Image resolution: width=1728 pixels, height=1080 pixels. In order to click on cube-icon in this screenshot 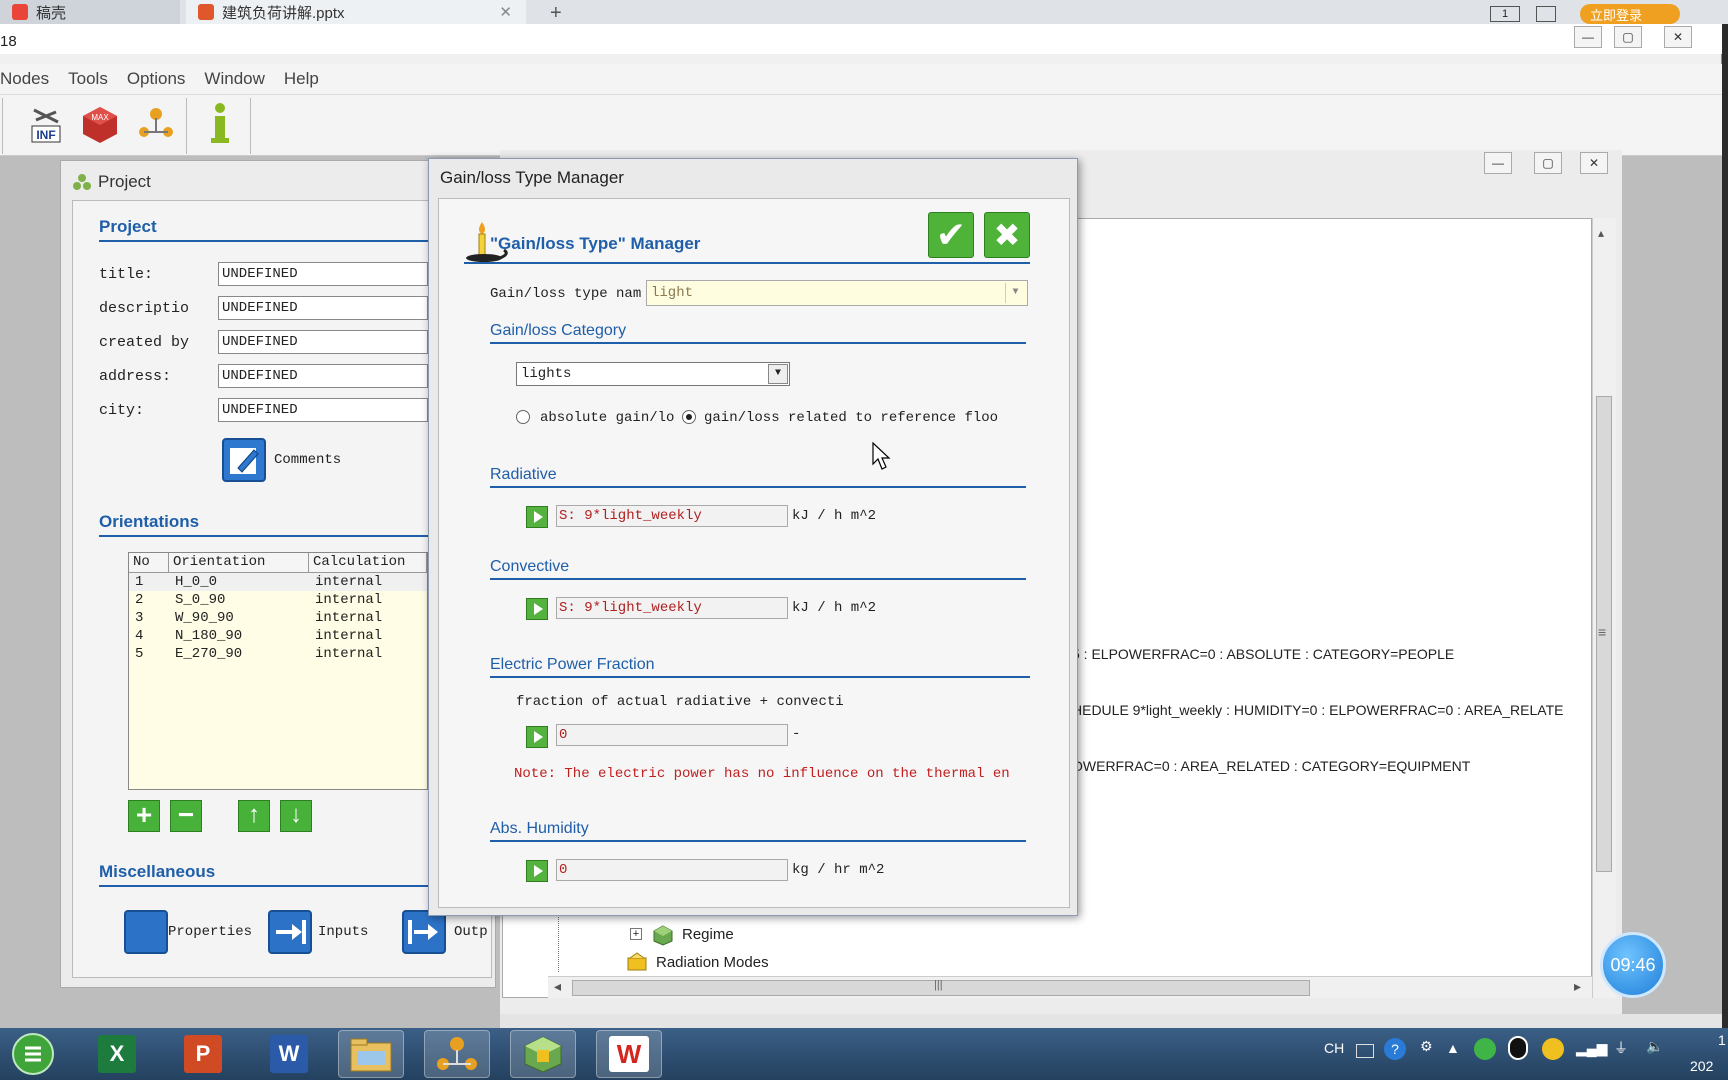, I will do `click(543, 1054)`.